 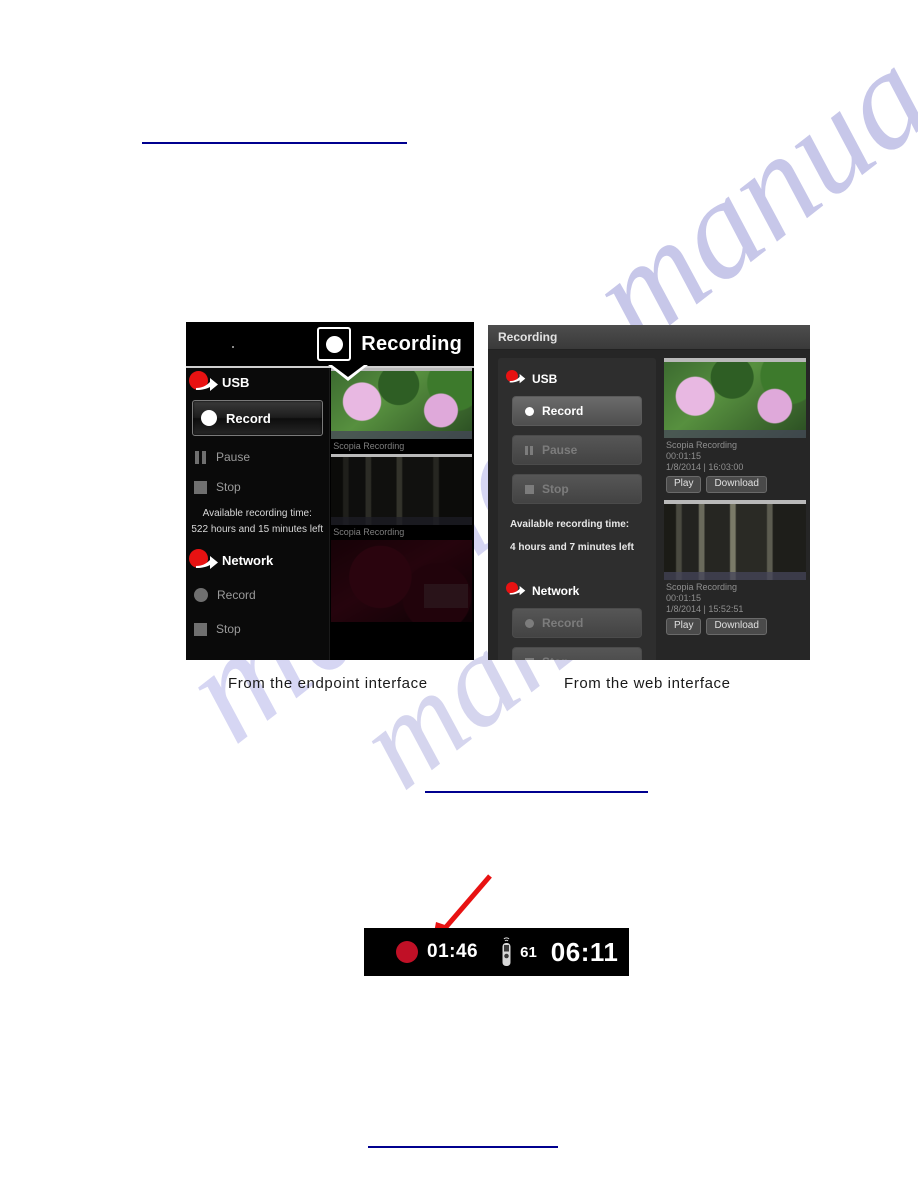 What do you see at coordinates (647, 683) in the screenshot?
I see `caption-web: From the web interface` at bounding box center [647, 683].